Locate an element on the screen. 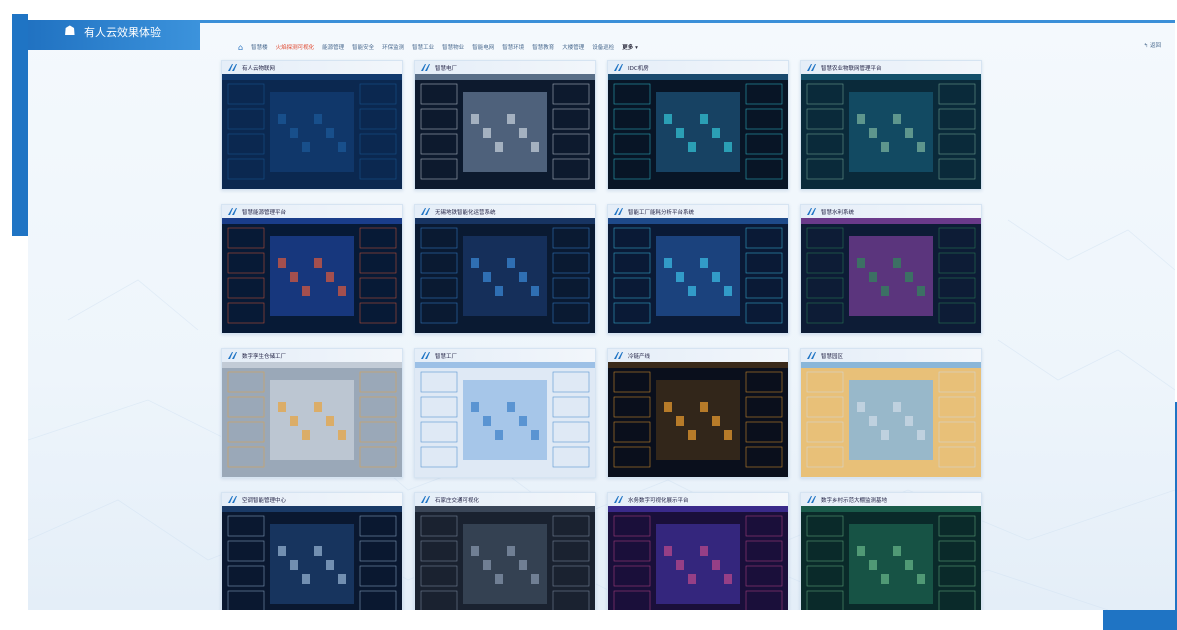 The height and width of the screenshot is (630, 1177). nav-item-6: 智慧物业 is located at coordinates (453, 47).